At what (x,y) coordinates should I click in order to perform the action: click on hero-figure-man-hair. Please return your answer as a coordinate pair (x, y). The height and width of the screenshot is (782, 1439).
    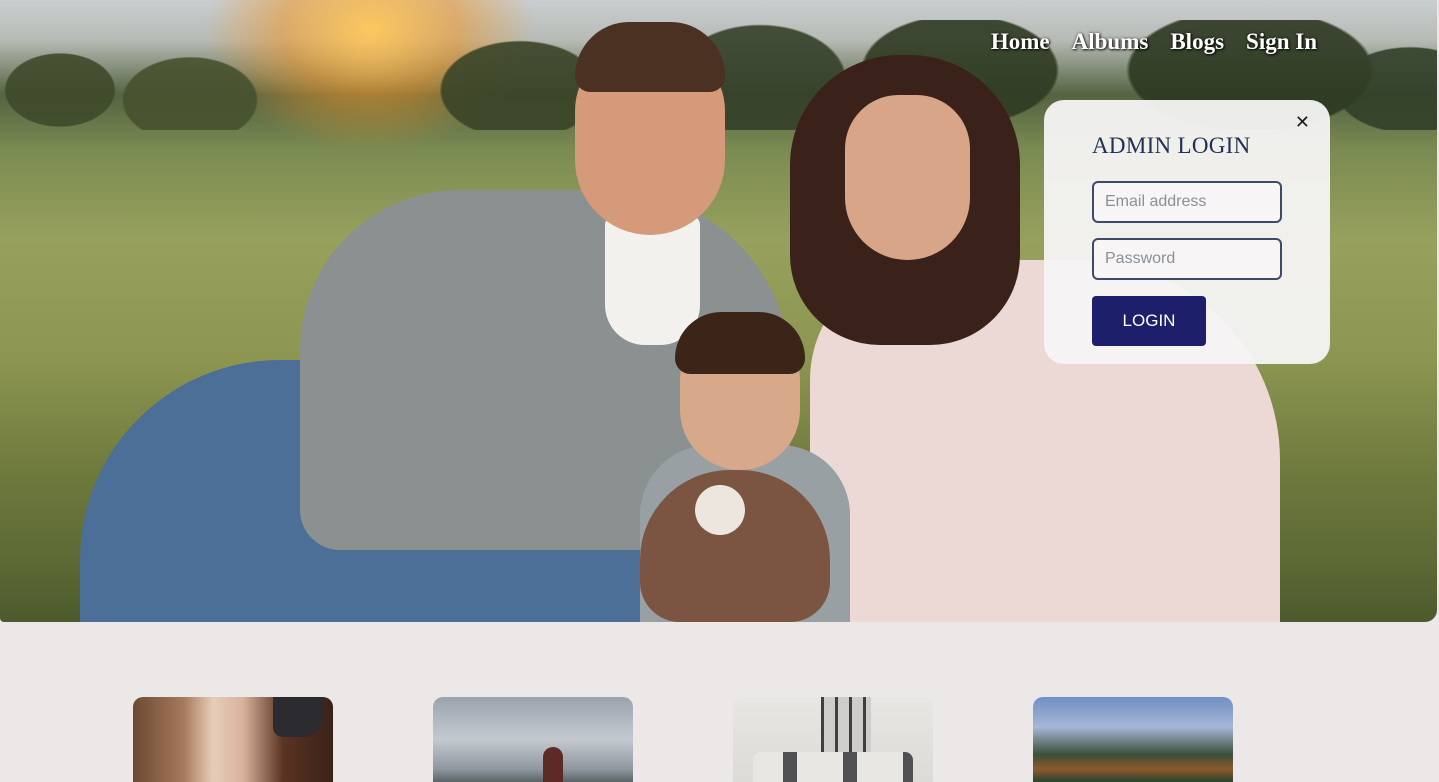
    Looking at the image, I should click on (650, 57).